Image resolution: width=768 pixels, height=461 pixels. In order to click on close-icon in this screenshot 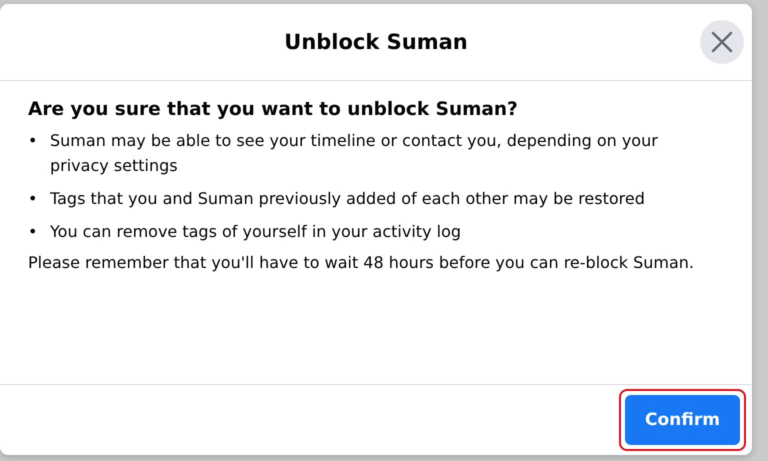, I will do `click(722, 42)`.